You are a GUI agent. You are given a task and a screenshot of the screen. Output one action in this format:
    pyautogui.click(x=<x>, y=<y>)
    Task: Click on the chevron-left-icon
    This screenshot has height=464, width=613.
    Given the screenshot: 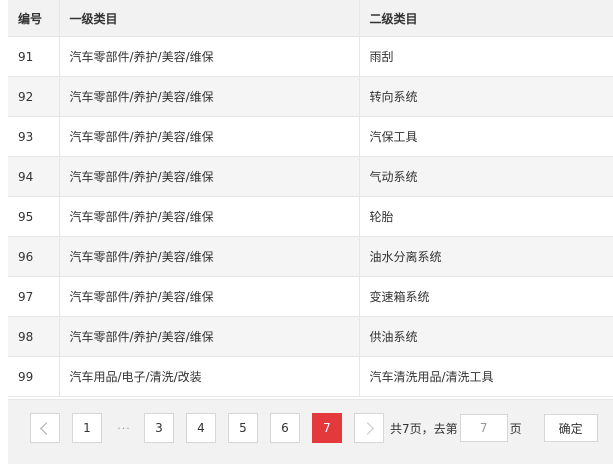 What is the action you would take?
    pyautogui.click(x=46, y=428)
    